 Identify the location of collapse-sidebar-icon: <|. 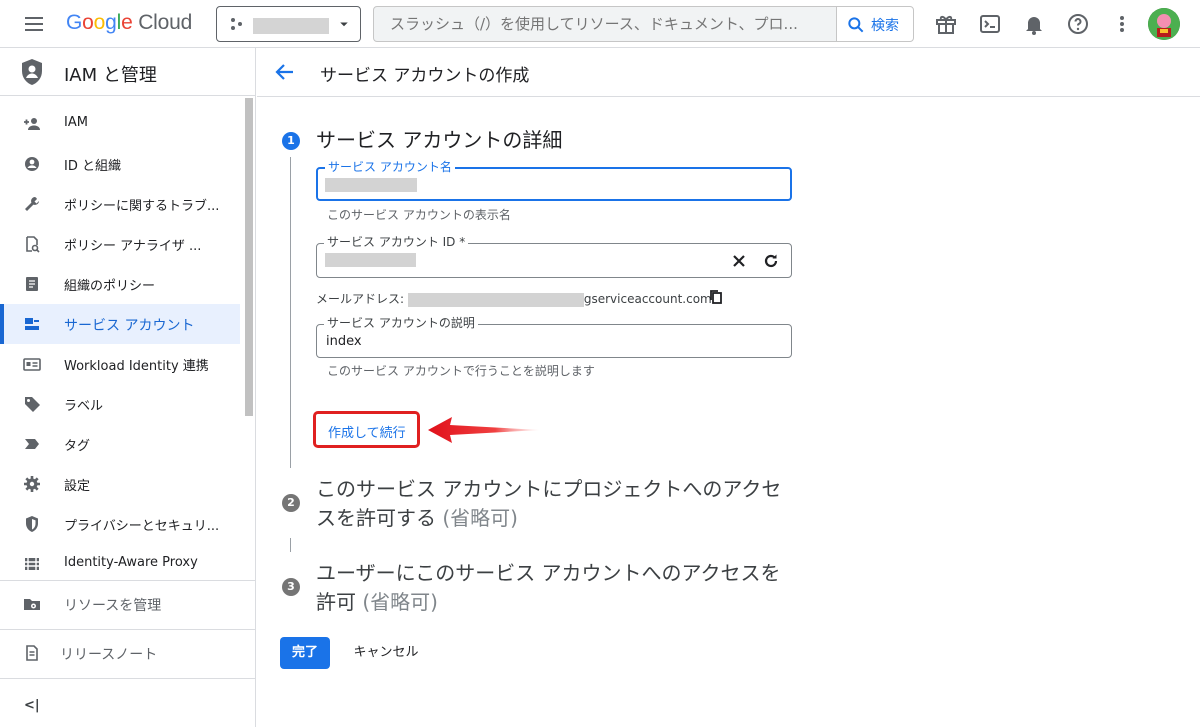
(32, 705).